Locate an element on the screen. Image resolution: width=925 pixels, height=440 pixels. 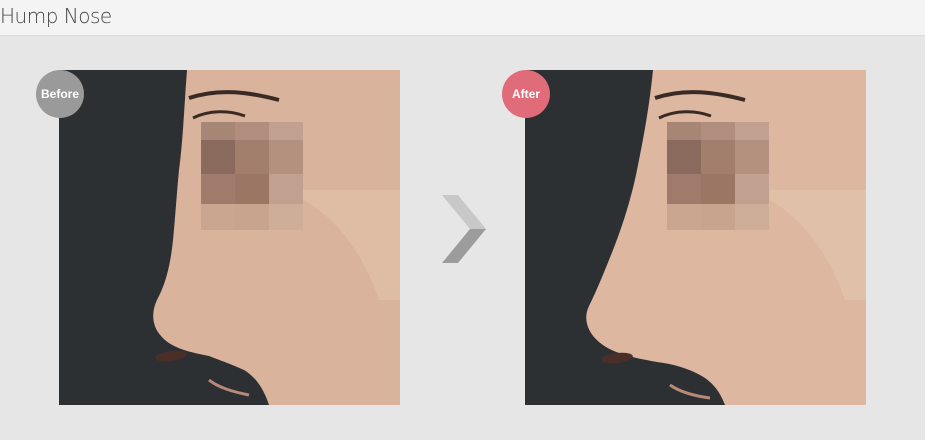
chevron-right-icon is located at coordinates (464, 229).